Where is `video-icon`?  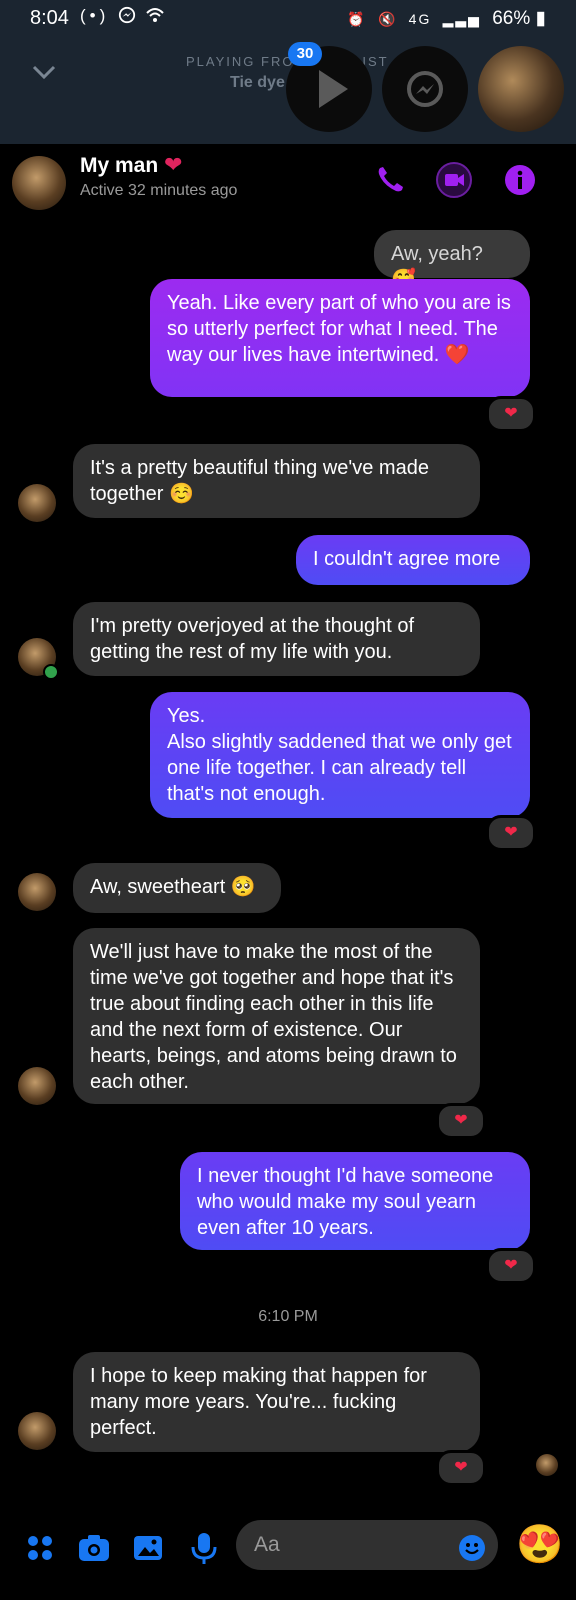
video-icon is located at coordinates (454, 180).